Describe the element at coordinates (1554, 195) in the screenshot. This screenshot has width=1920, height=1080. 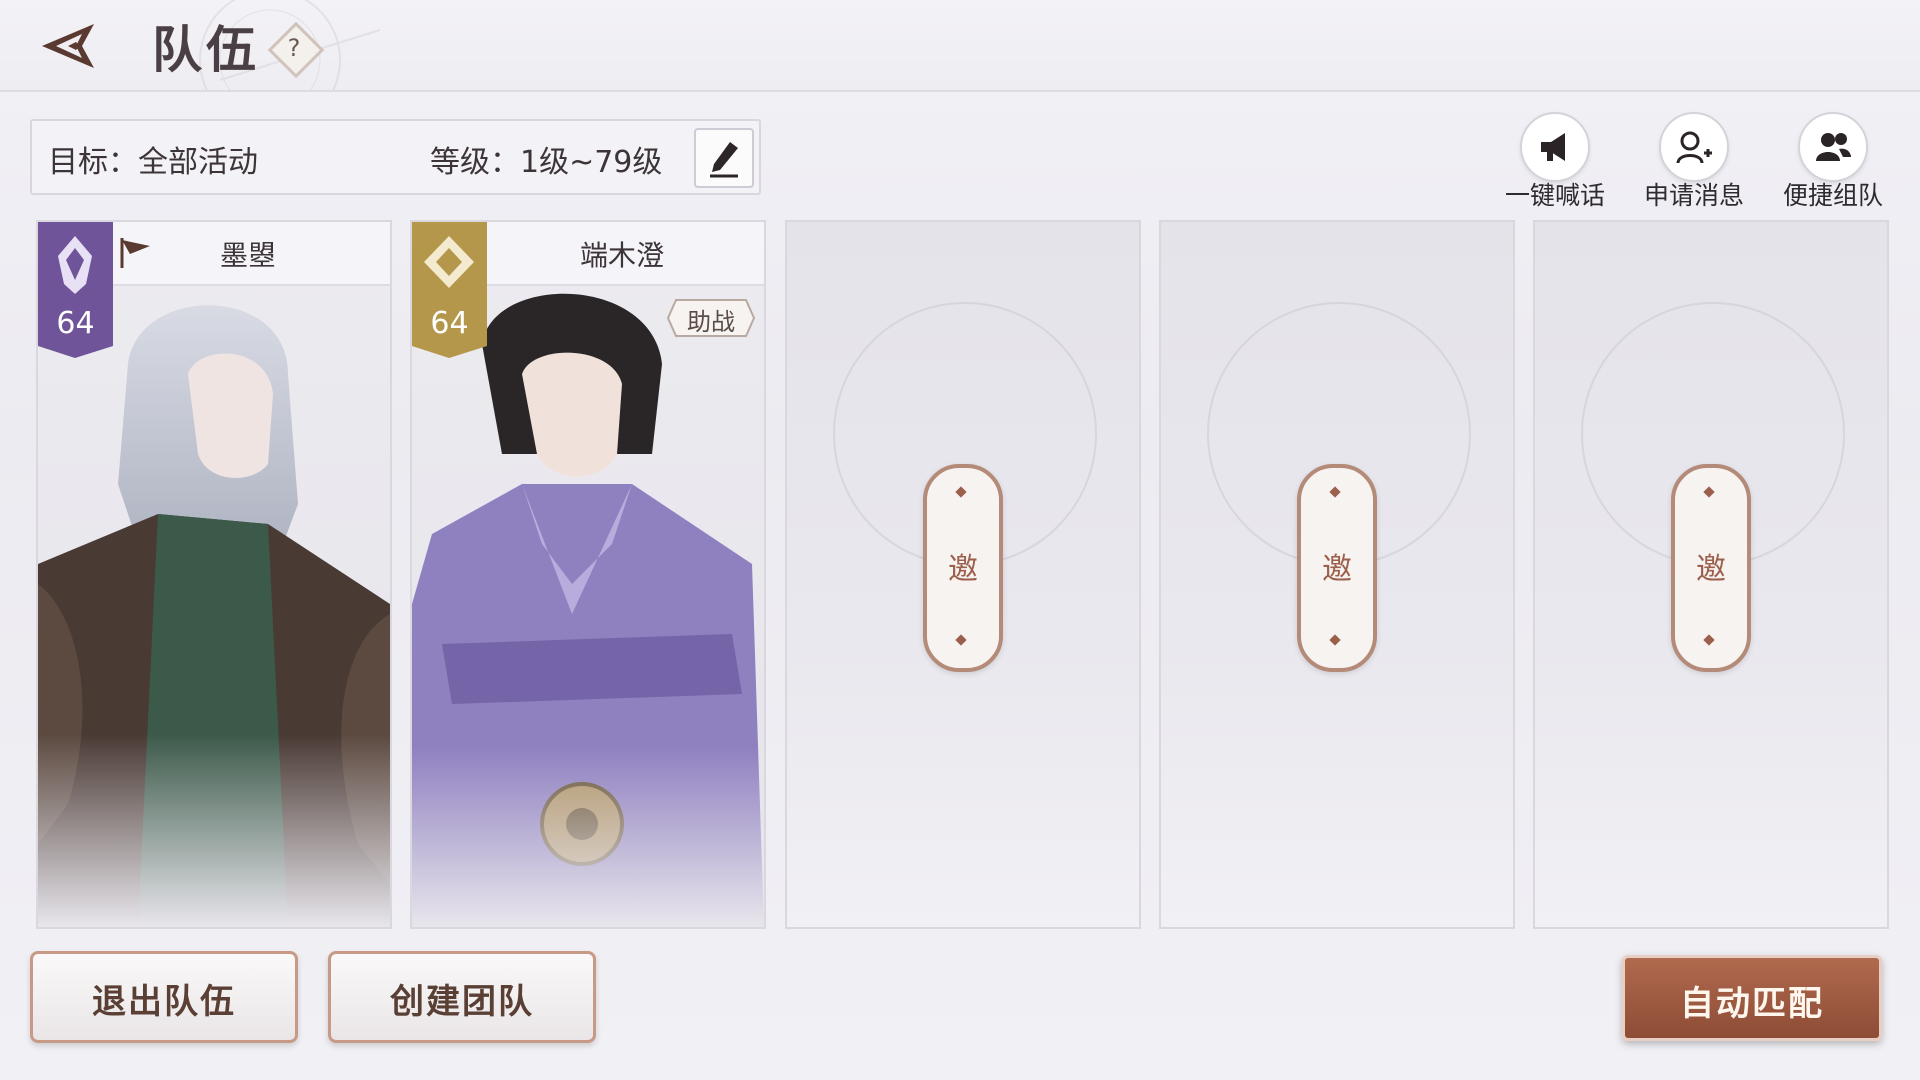
I see `shout-label: 一键喊话` at that location.